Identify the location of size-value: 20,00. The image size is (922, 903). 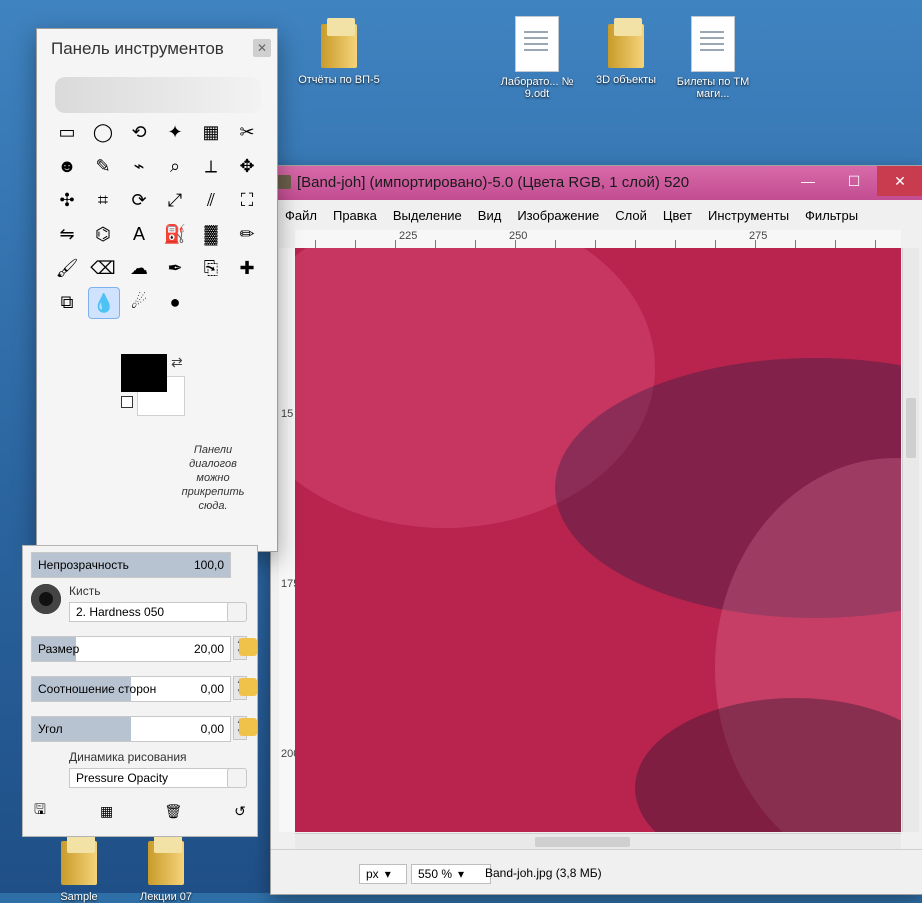
(208, 649).